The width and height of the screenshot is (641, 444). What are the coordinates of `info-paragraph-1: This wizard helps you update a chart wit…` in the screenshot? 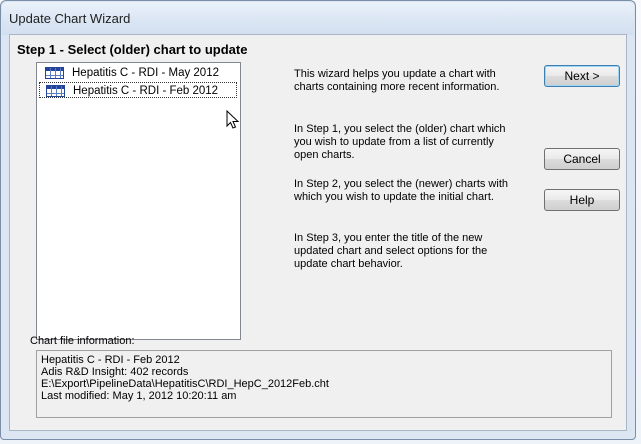 It's located at (397, 80).